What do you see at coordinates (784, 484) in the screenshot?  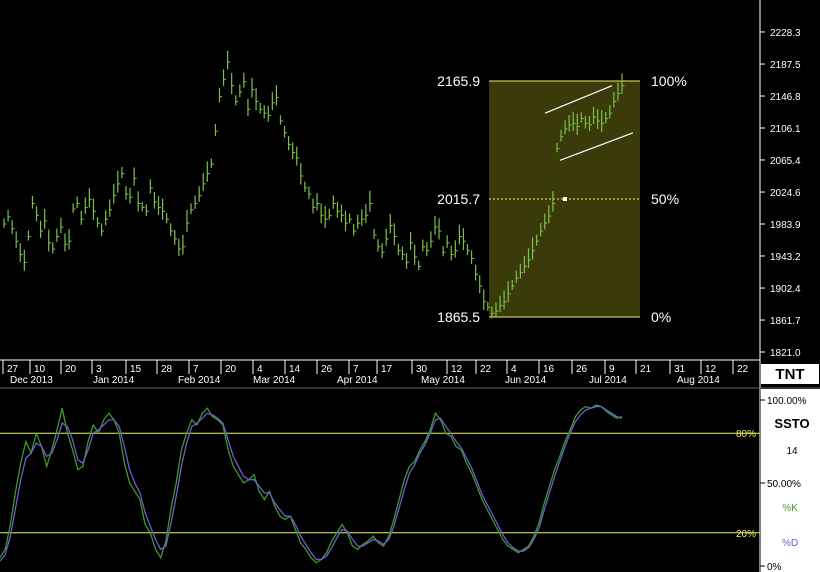 I see `indicator-y-tick-label: 50.00%` at bounding box center [784, 484].